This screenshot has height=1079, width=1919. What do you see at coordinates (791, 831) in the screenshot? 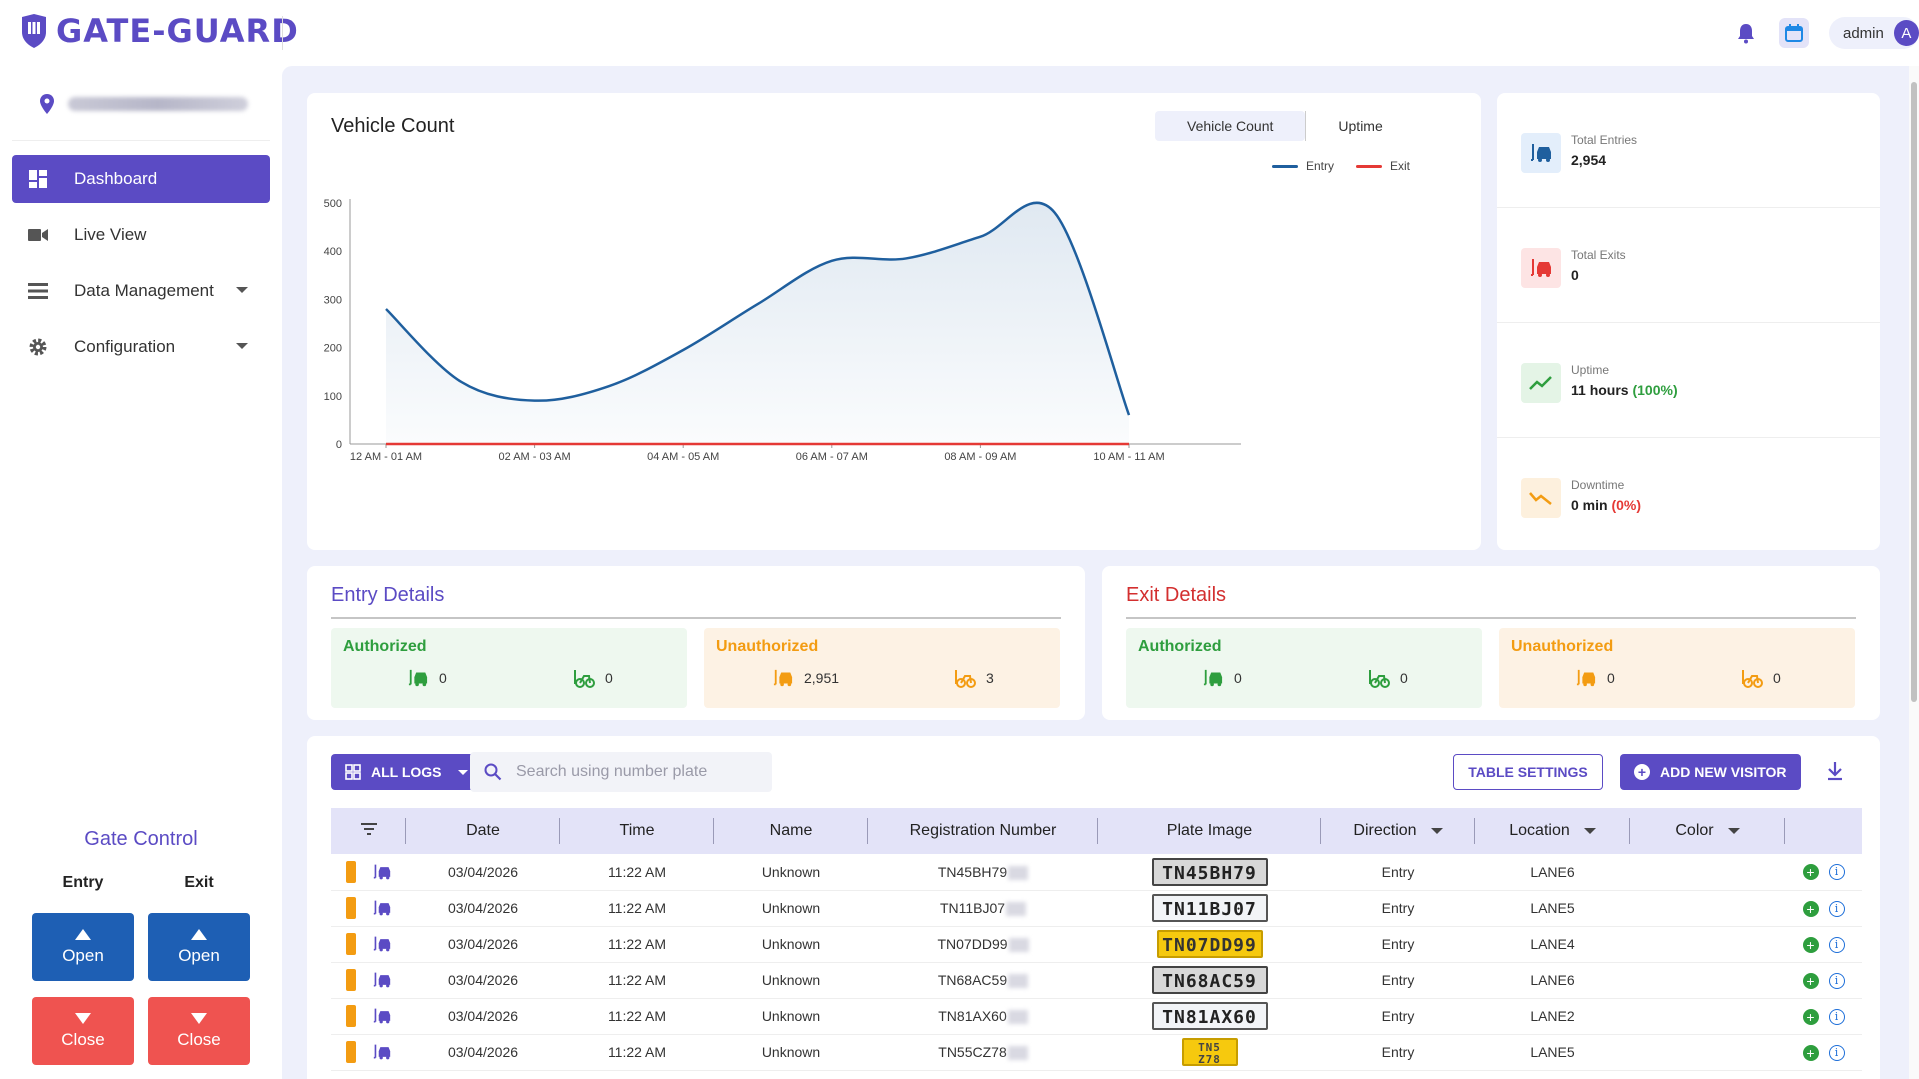
I see `col-name: Name` at bounding box center [791, 831].